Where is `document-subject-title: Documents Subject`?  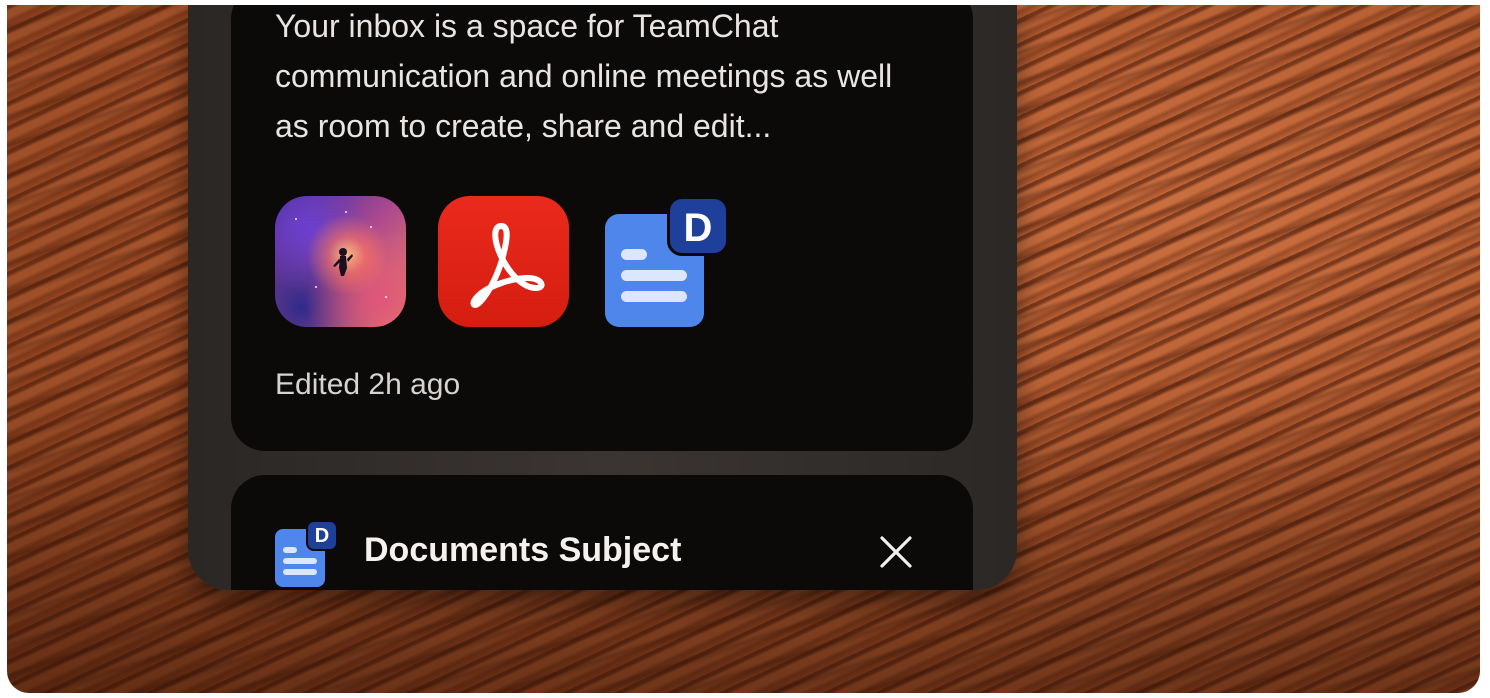
document-subject-title: Documents Subject is located at coordinates (523, 550).